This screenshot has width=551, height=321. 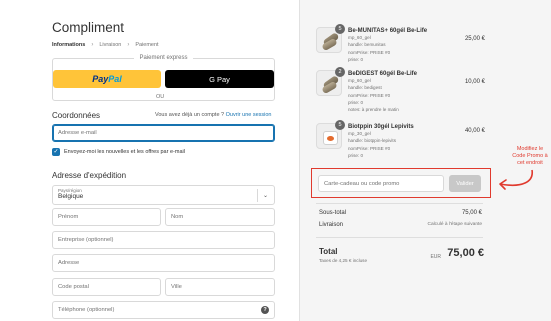 I want to click on product-meta: handle: biotppin-lepivits, so click(x=372, y=141).